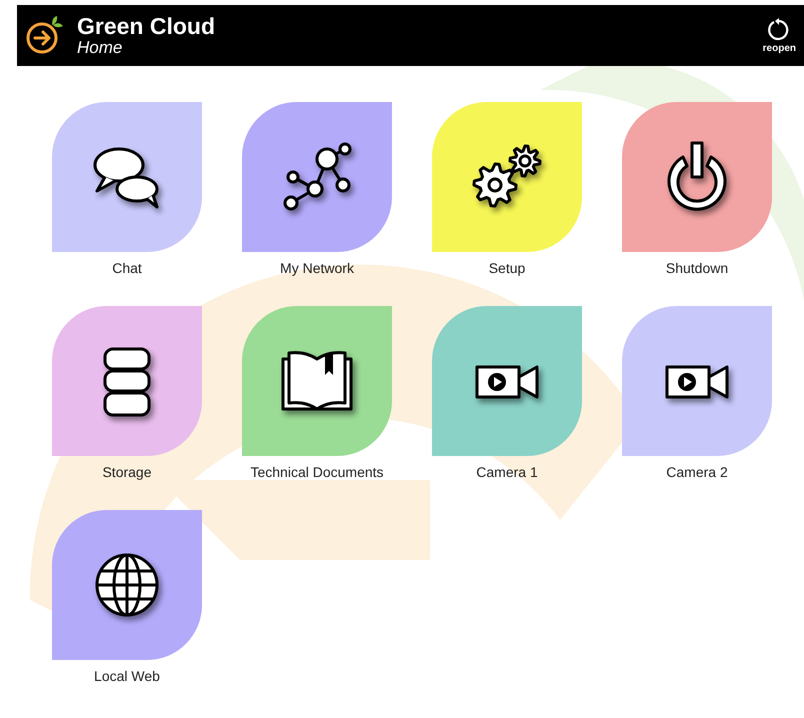 Image resolution: width=804 pixels, height=718 pixels. What do you see at coordinates (779, 29) in the screenshot?
I see `refresh-icon` at bounding box center [779, 29].